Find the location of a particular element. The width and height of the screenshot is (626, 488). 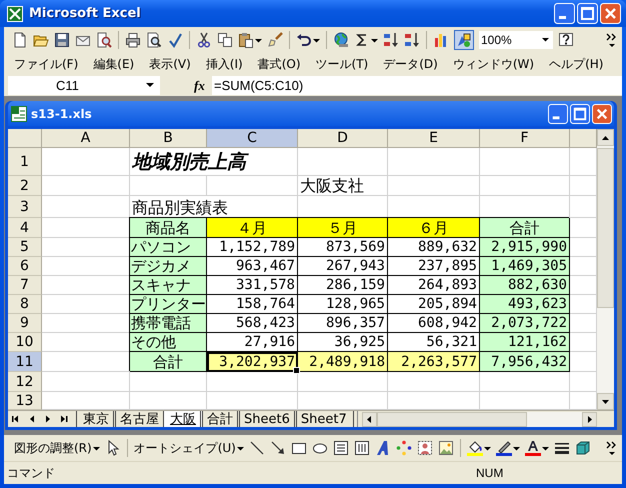

sort-ascending-icon is located at coordinates (391, 40).